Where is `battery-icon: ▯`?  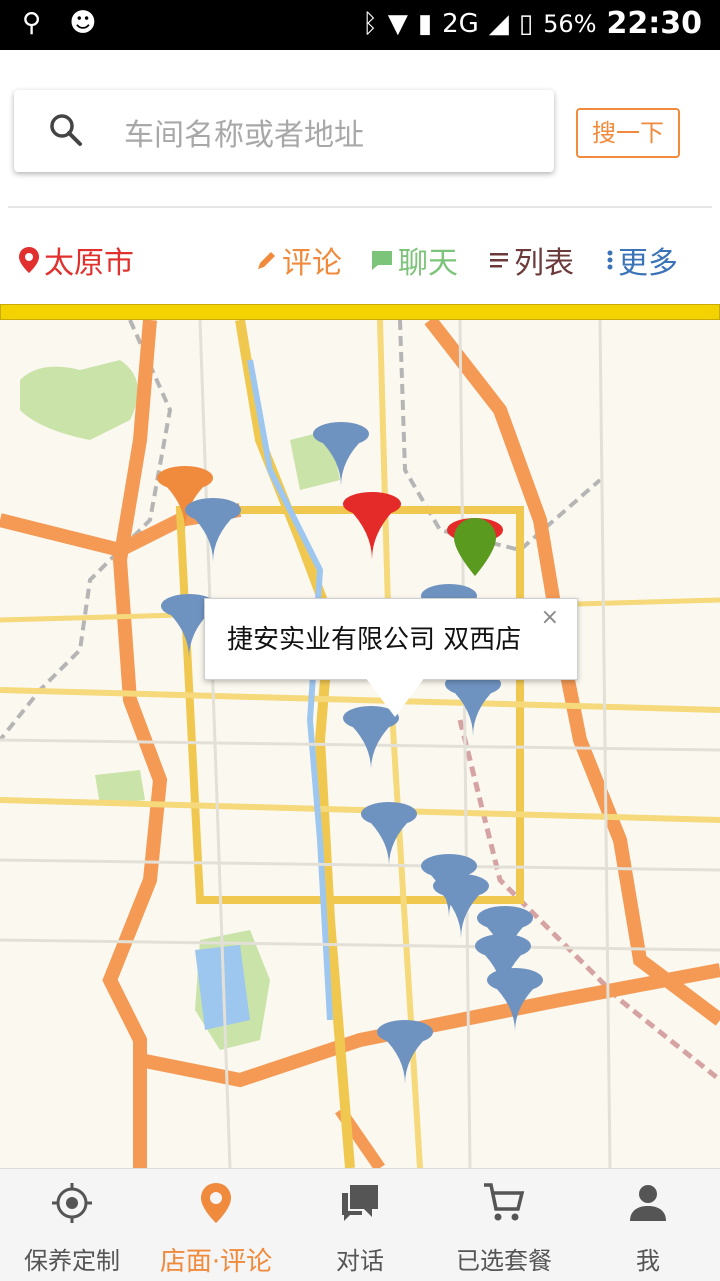 battery-icon: ▯ is located at coordinates (526, 23).